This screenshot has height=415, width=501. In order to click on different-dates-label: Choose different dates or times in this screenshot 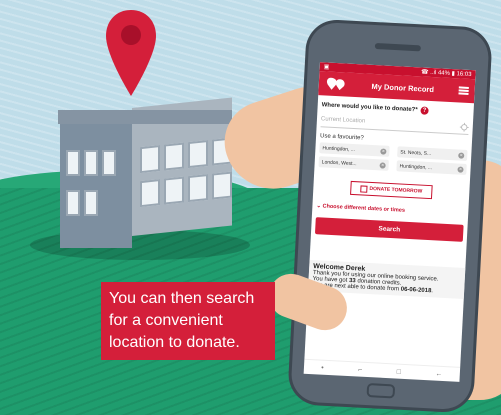, I will do `click(364, 208)`.